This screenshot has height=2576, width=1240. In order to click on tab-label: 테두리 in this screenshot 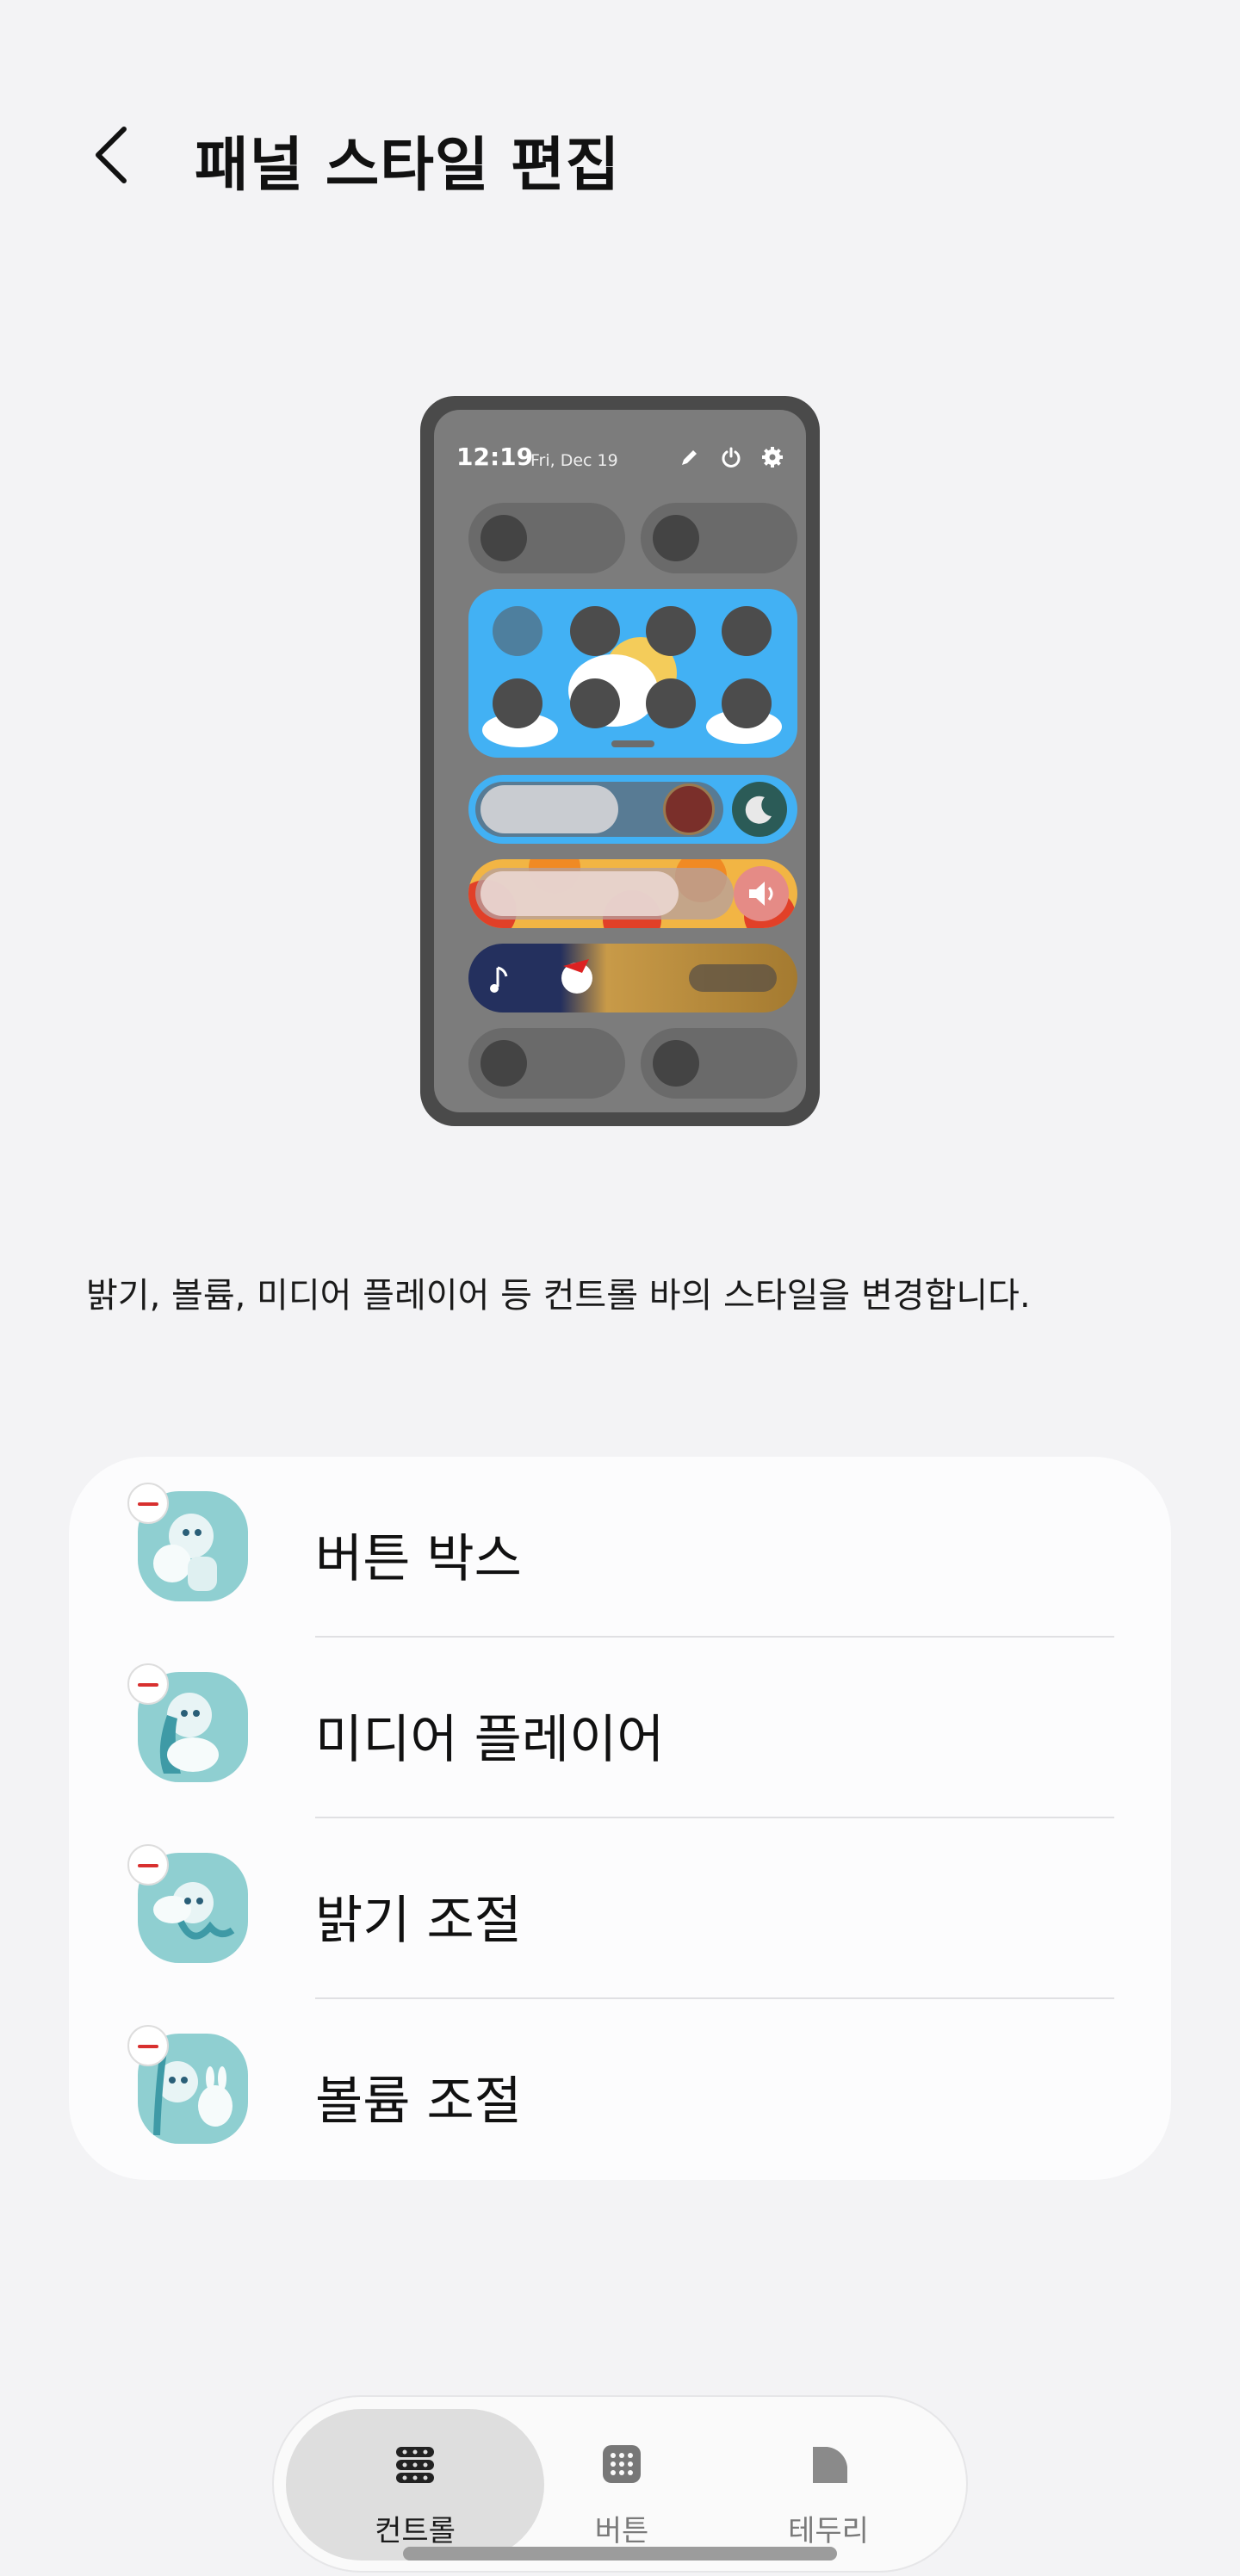, I will do `click(829, 2531)`.